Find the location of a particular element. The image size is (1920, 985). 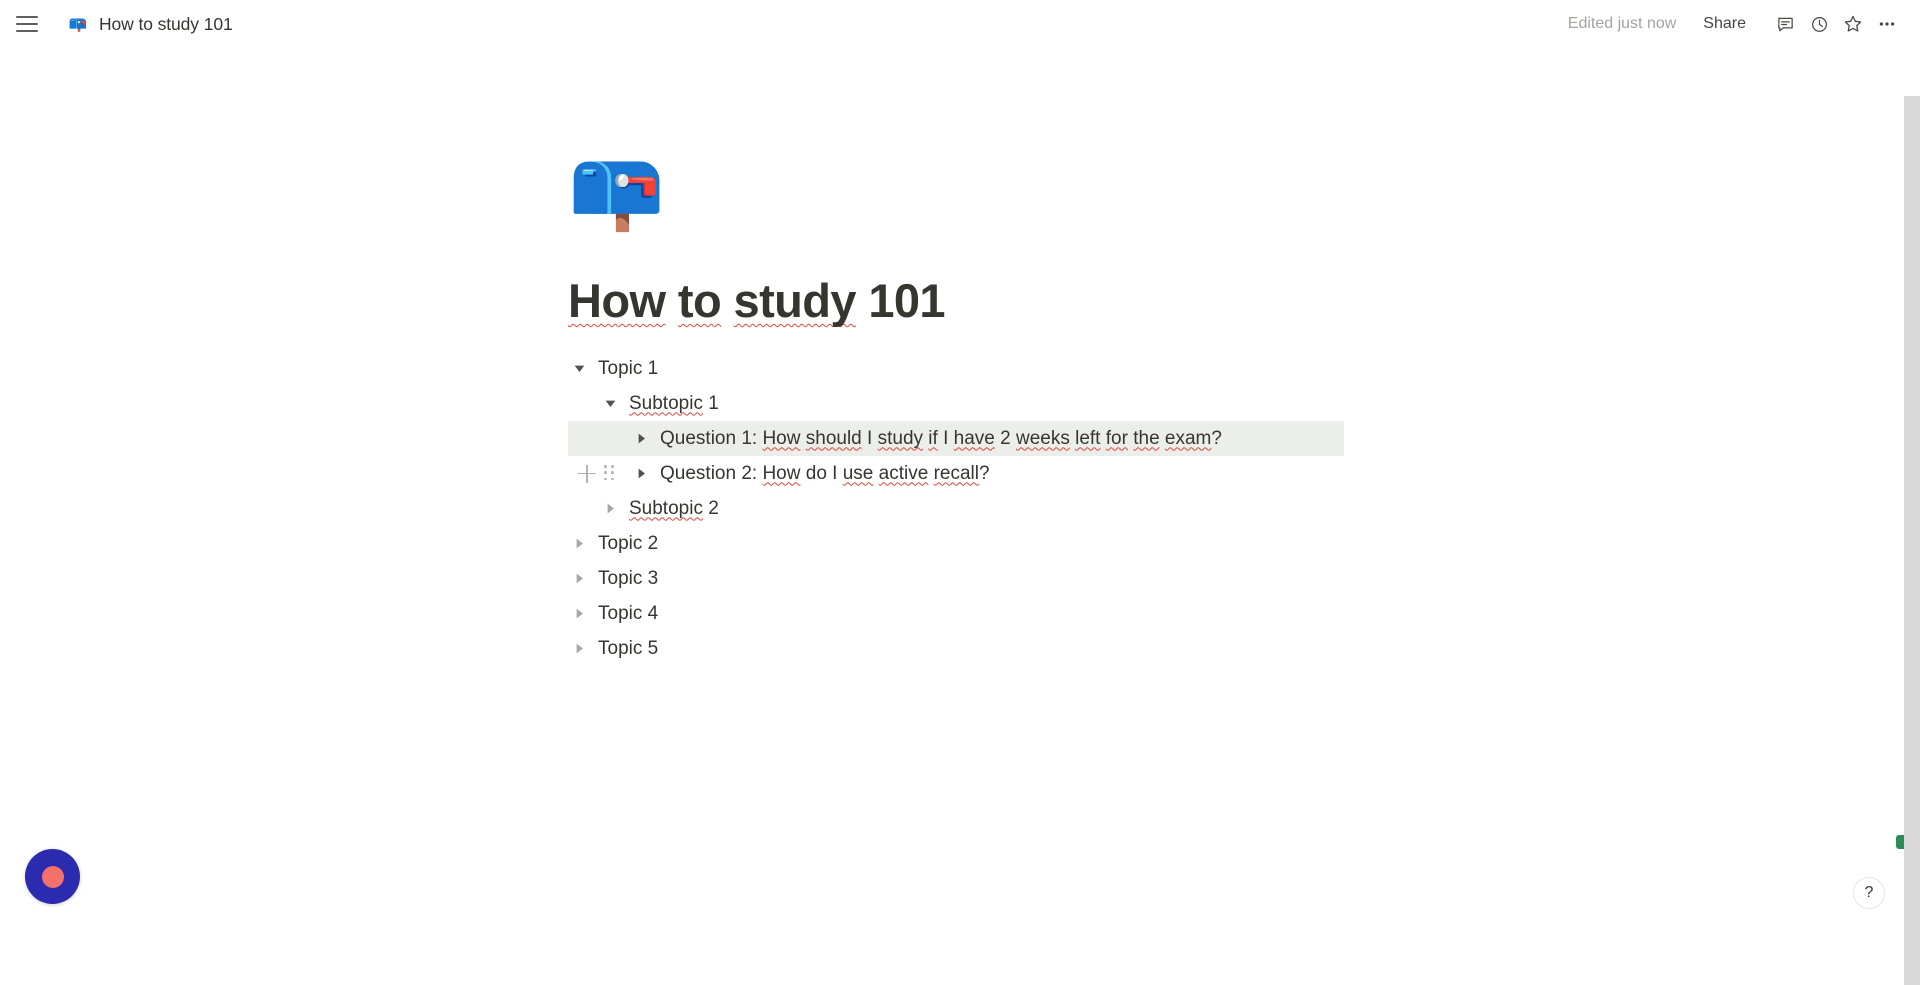

toggle-label-word: Topic 4 is located at coordinates (628, 613).